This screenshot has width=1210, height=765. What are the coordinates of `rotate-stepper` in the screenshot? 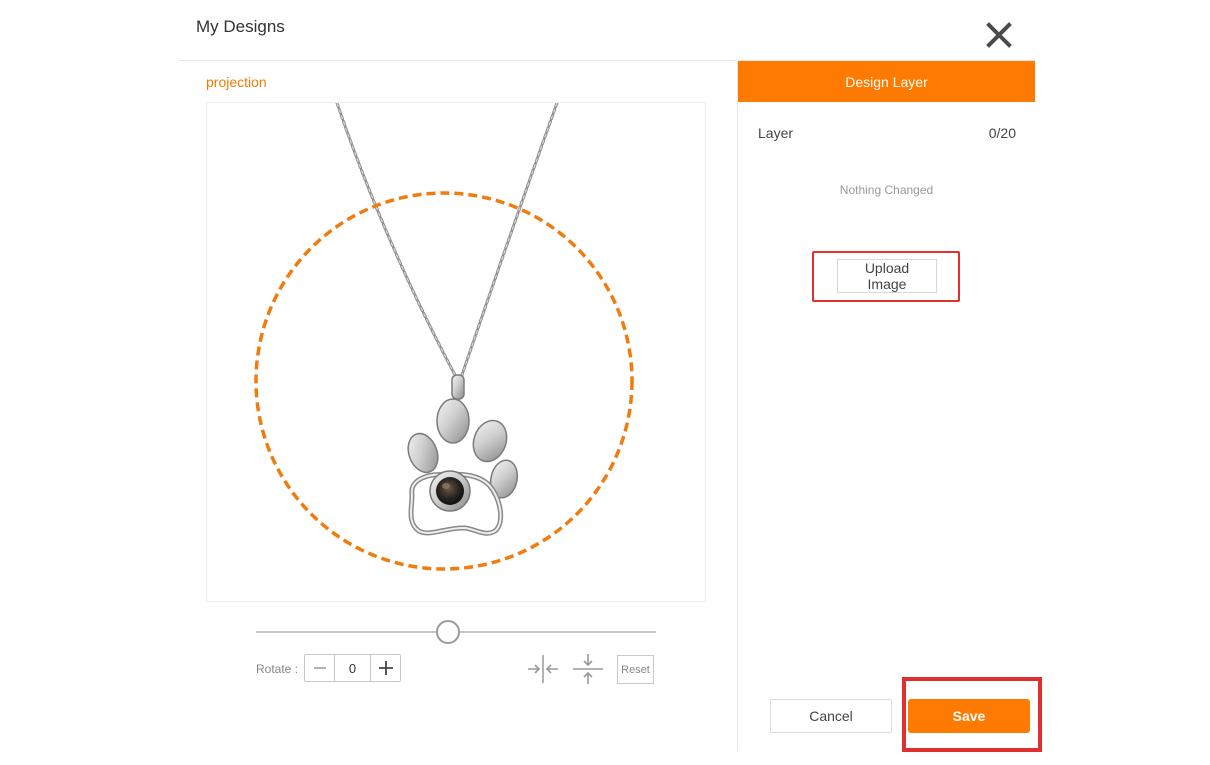 It's located at (352, 668).